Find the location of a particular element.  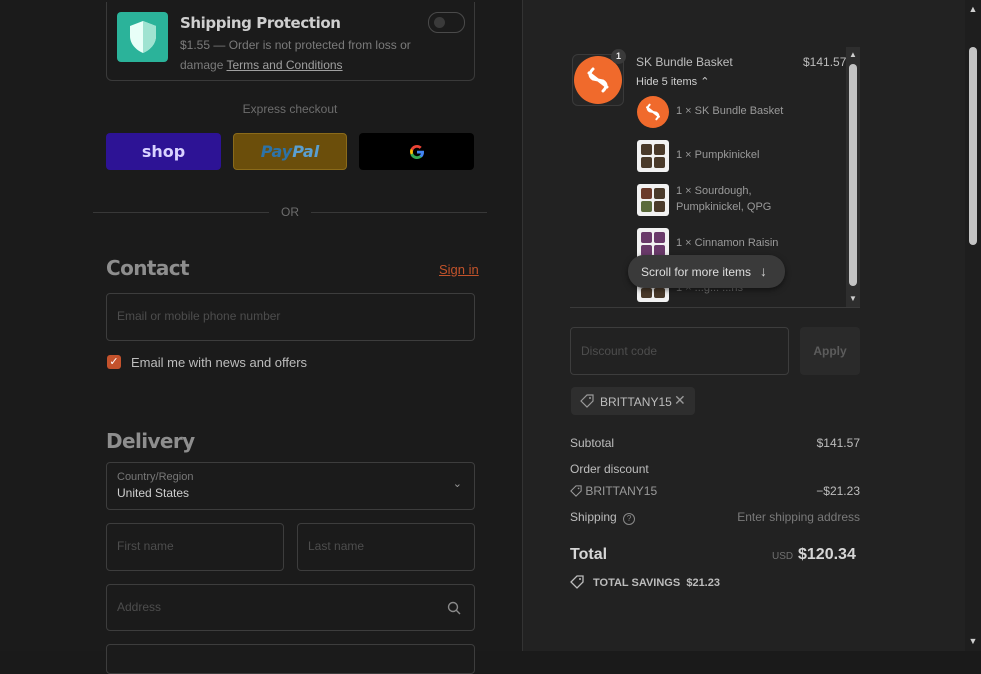

savings-value: $21.23 is located at coordinates (703, 583).